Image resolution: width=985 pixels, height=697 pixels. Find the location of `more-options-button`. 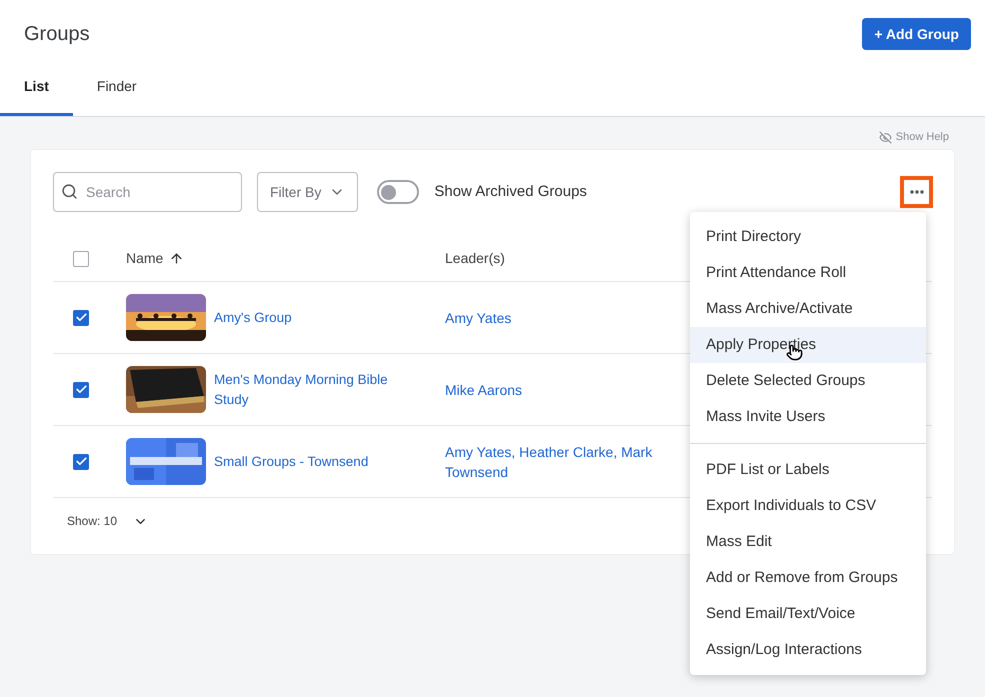

more-options-button is located at coordinates (916, 192).